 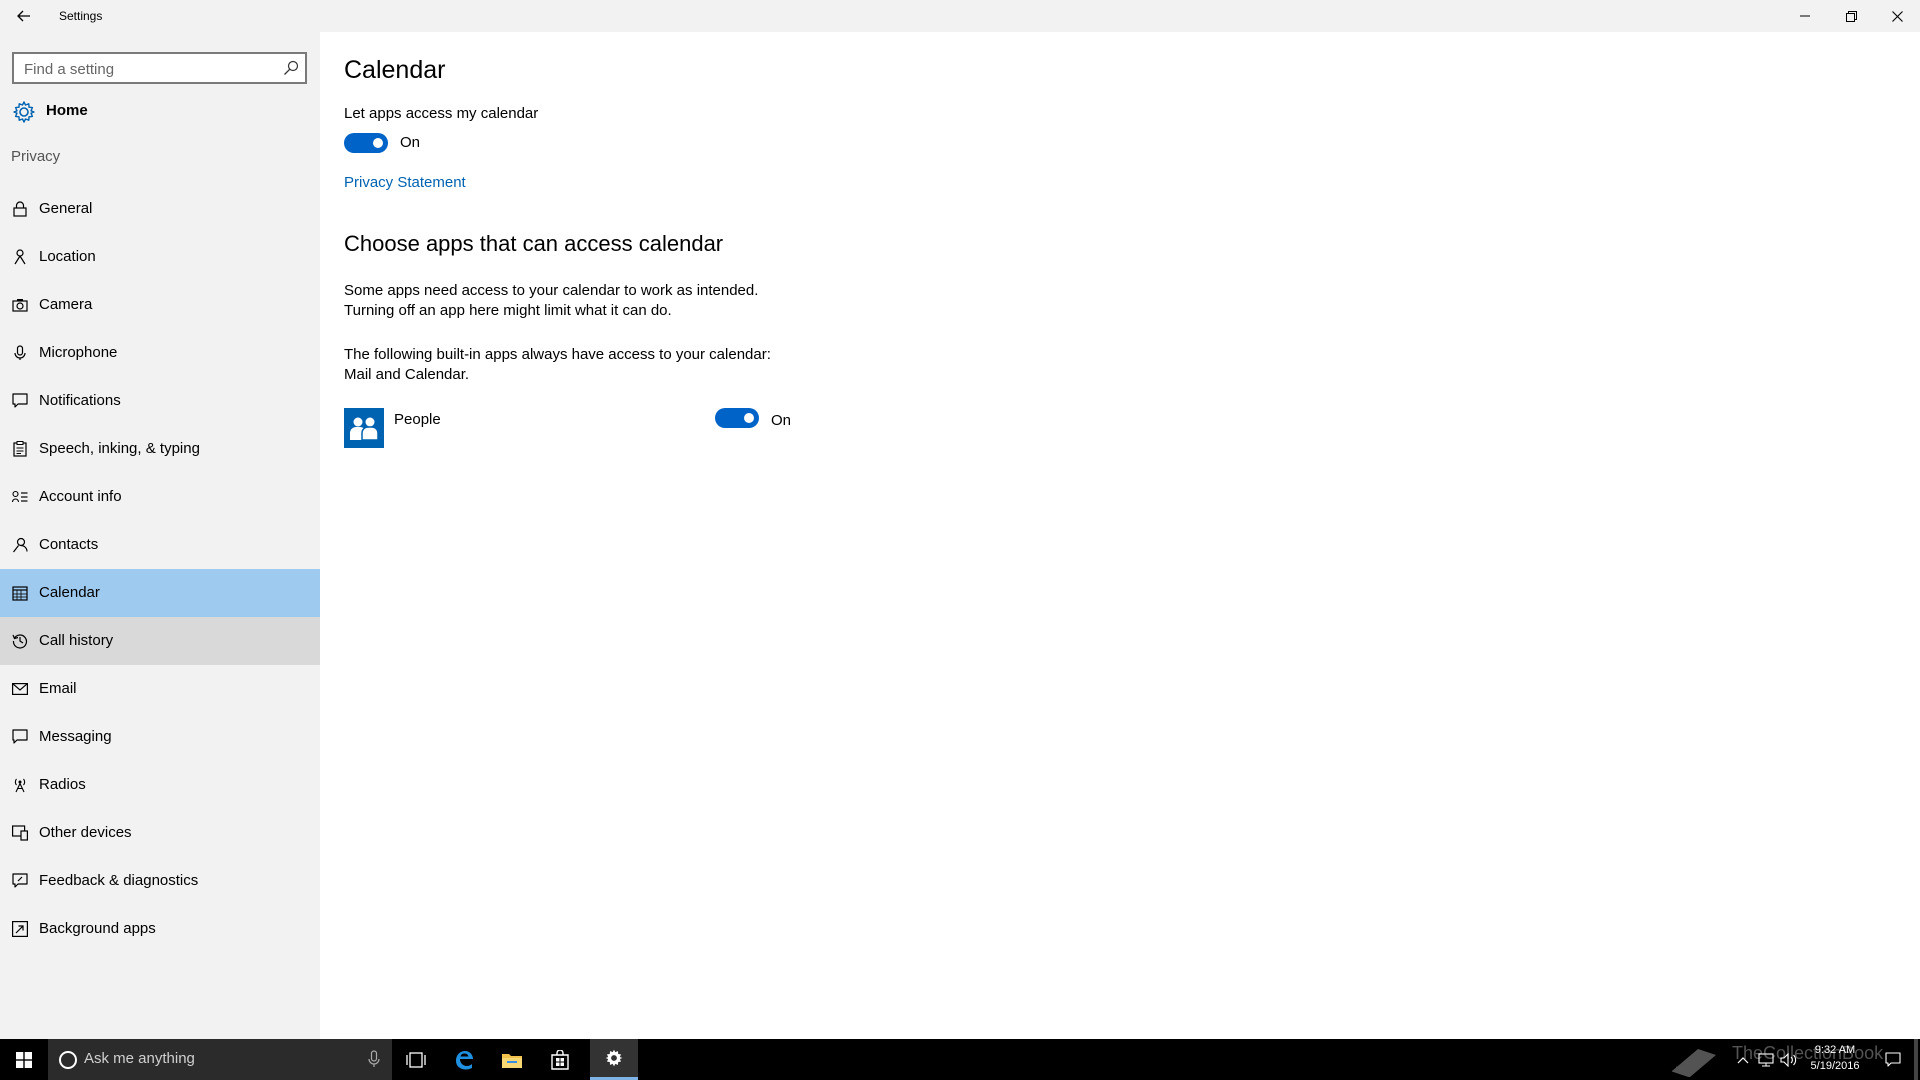 I want to click on back-arrow-icon, so click(x=23, y=16).